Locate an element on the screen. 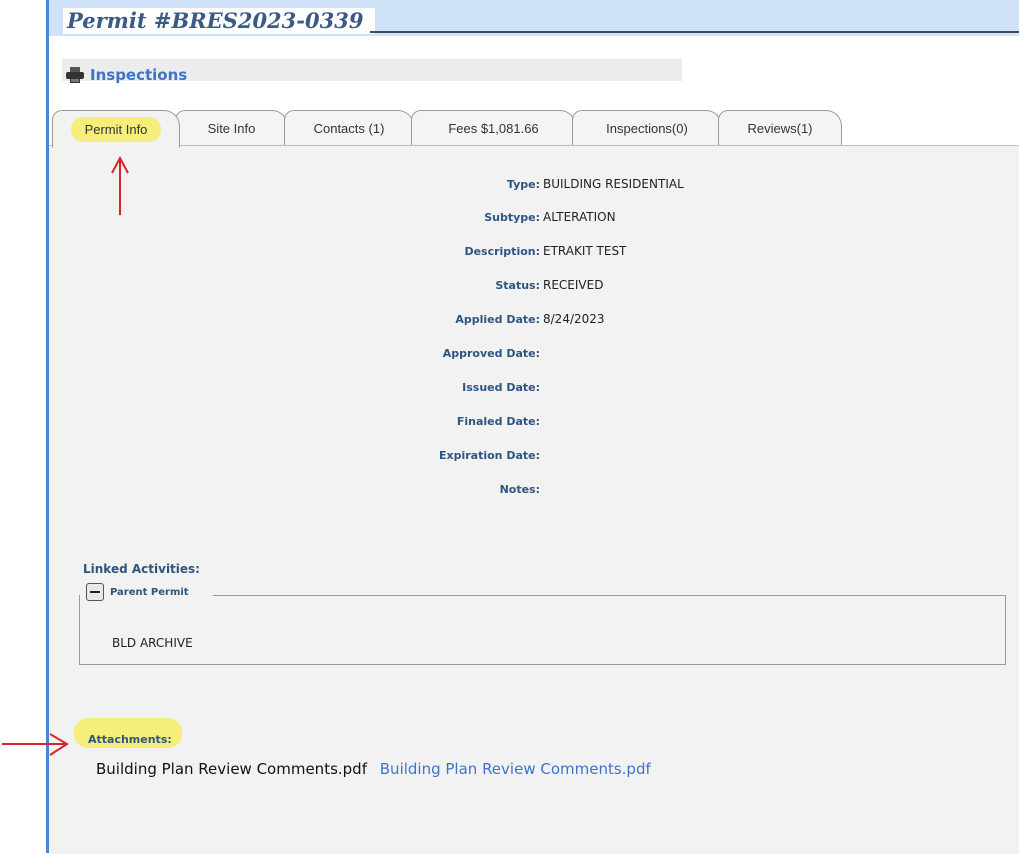 Image resolution: width=1019 pixels, height=854 pixels. attachment-link: Building Plan Review Comments.pdf is located at coordinates (515, 769).